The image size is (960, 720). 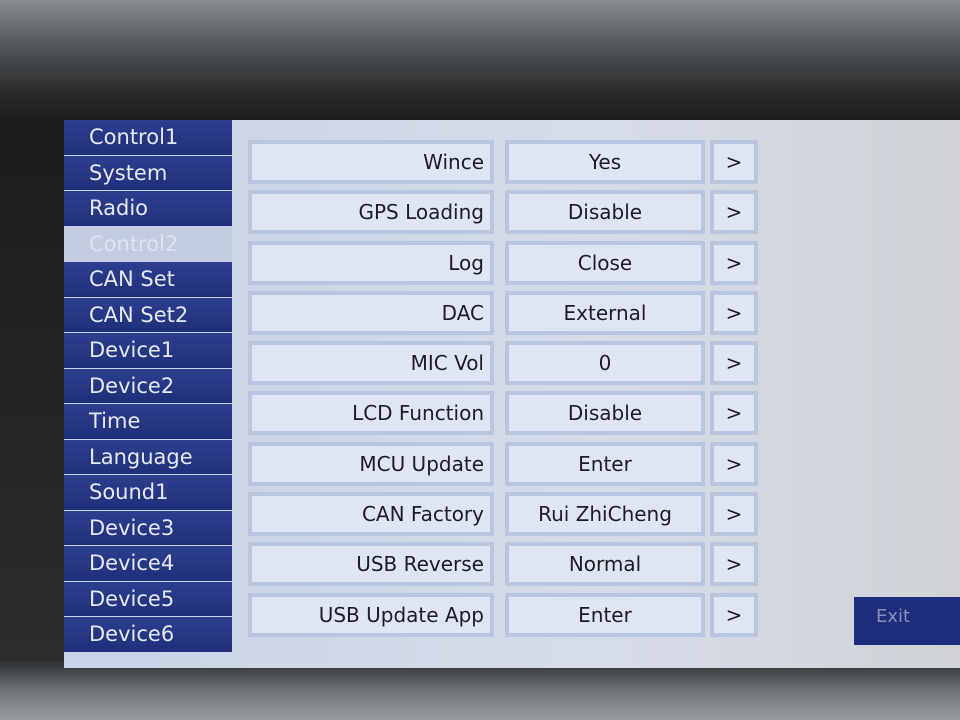 What do you see at coordinates (371, 463) in the screenshot?
I see `setting-label: MCU Update` at bounding box center [371, 463].